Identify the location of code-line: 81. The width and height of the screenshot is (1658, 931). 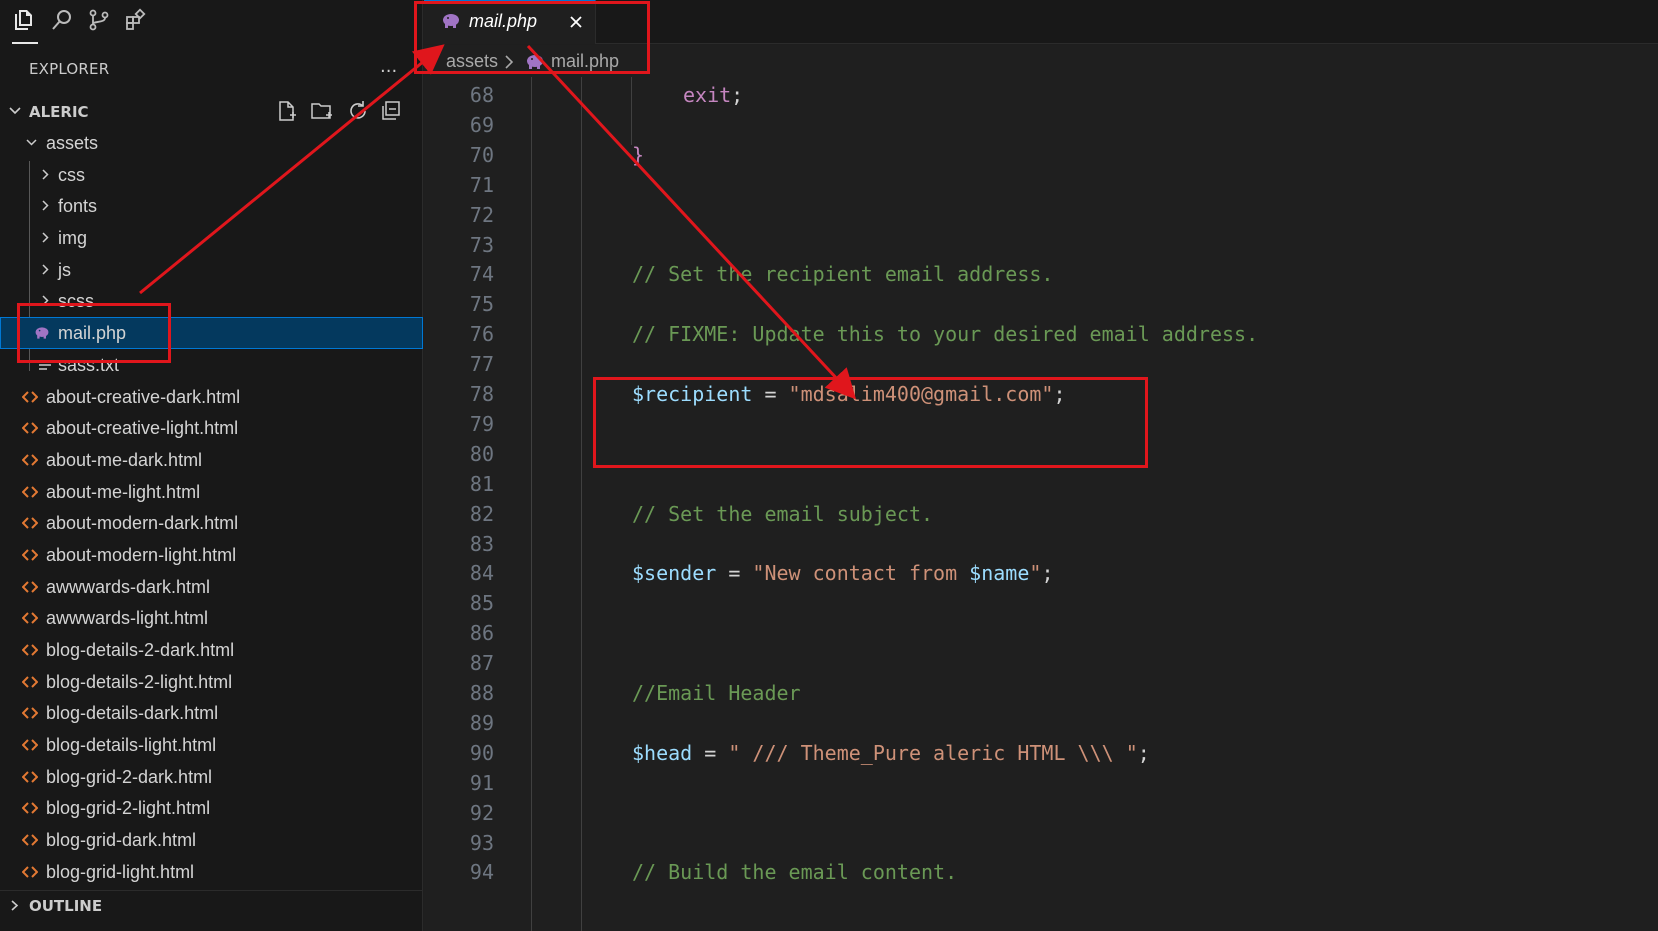
(1041, 484).